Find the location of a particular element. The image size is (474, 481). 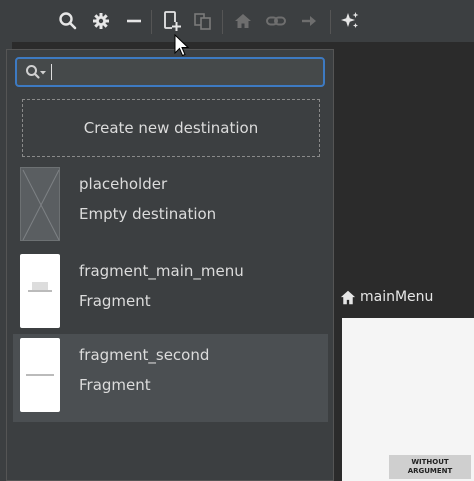

create-new-destination-label: Create new destination is located at coordinates (171, 128).